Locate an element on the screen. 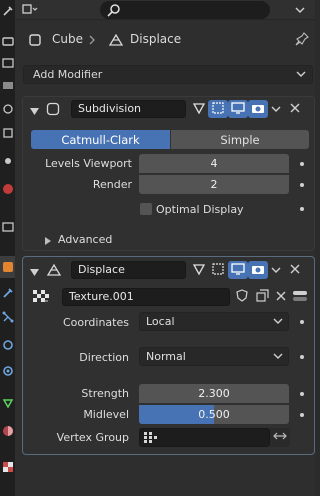  tab-object-data is located at coordinates (7, 403).